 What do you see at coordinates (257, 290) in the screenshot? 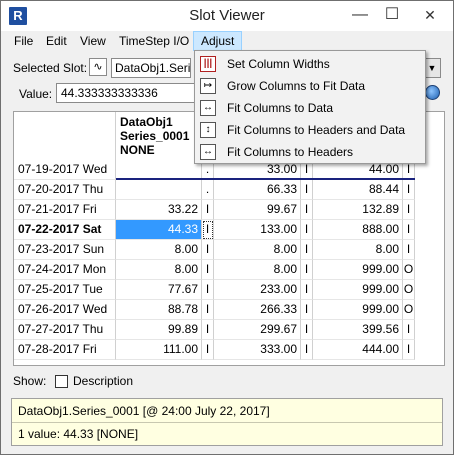
I see `cell-value: 233.00` at bounding box center [257, 290].